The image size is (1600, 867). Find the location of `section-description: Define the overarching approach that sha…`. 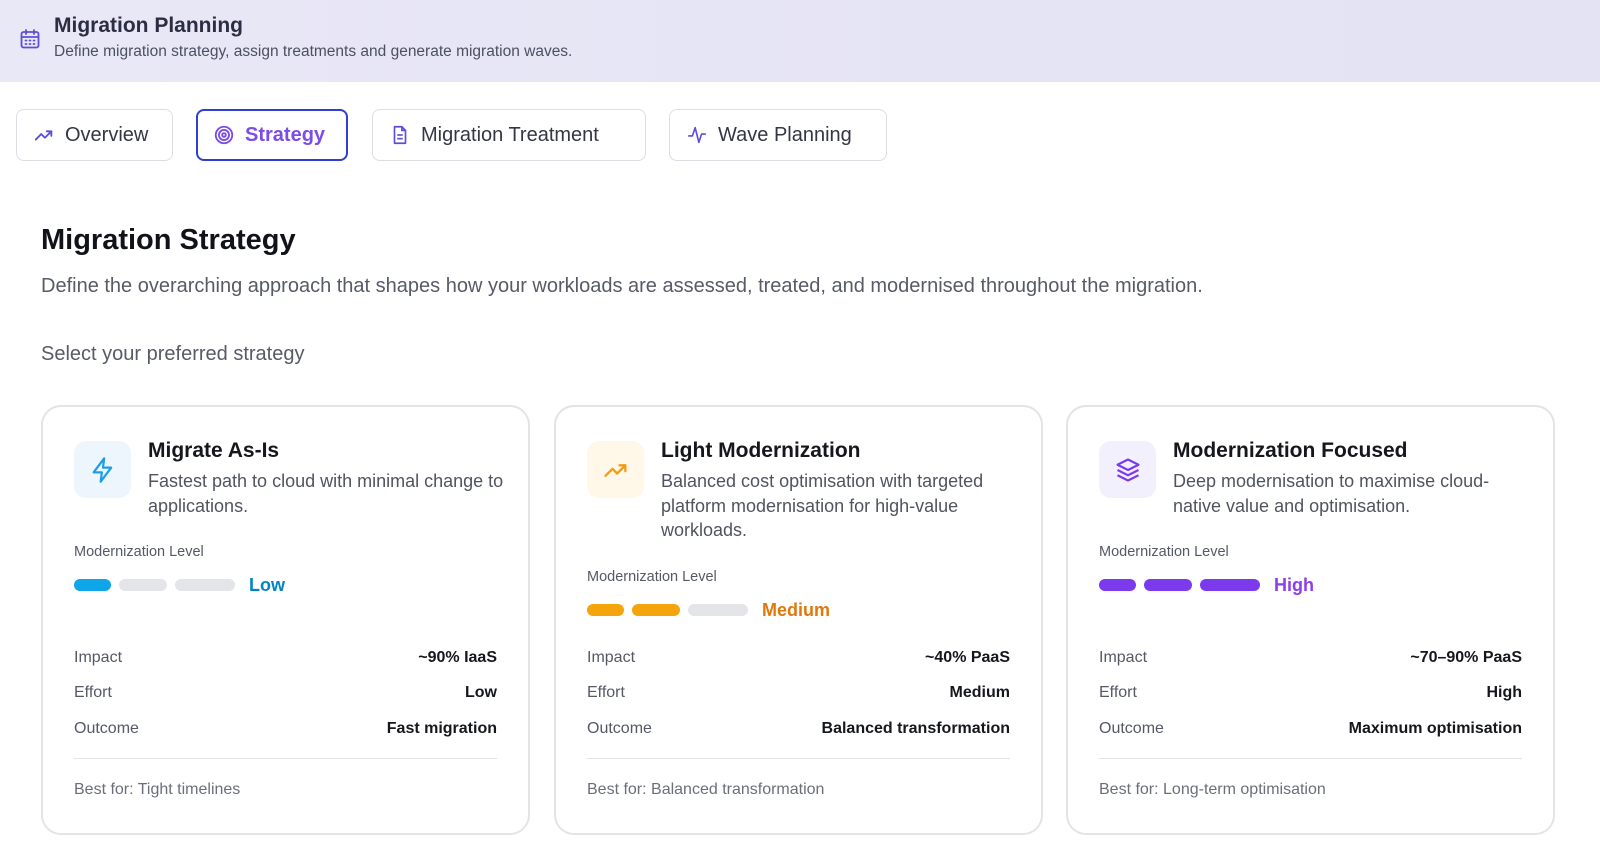

section-description: Define the overarching approach that sha… is located at coordinates (622, 286).